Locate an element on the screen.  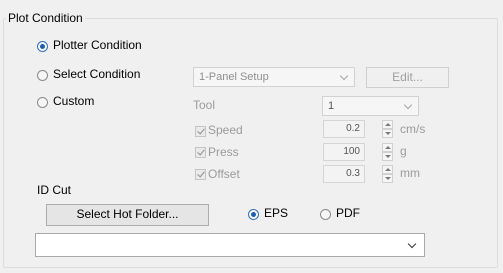
custom-radio is located at coordinates (42, 102).